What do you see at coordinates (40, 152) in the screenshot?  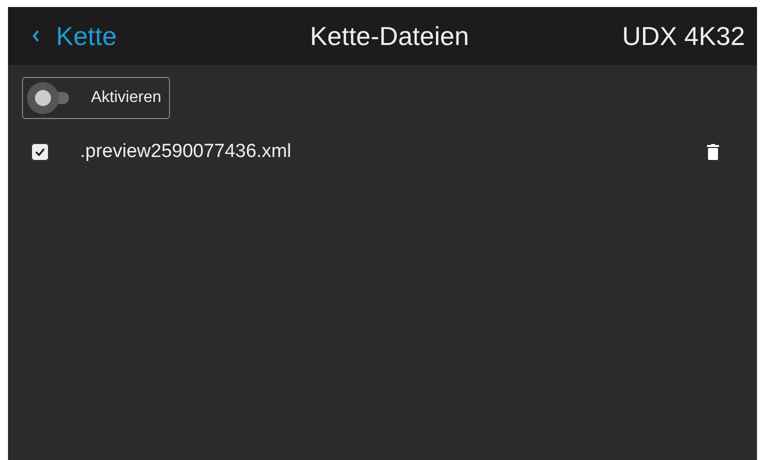 I see `checkbox` at bounding box center [40, 152].